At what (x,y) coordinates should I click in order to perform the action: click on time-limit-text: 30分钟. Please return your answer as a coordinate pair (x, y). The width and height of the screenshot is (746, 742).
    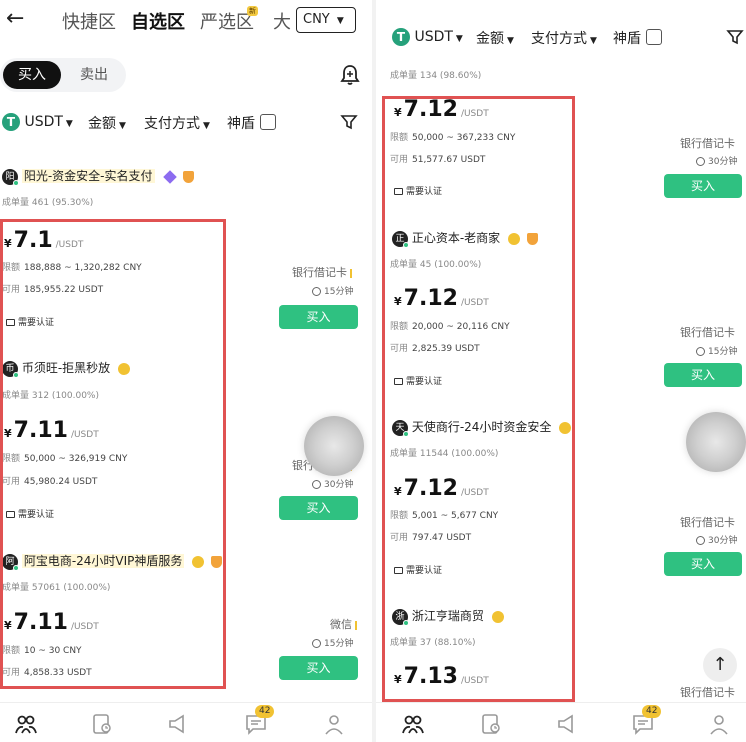
    Looking at the image, I should click on (723, 541).